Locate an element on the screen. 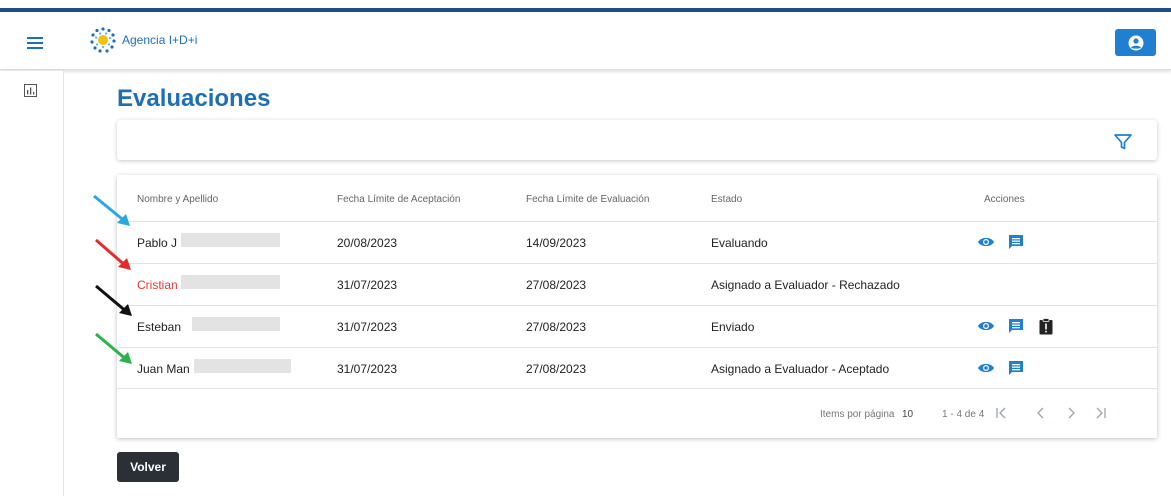 This screenshot has height=496, width=1171. filter-icon is located at coordinates (1123, 142).